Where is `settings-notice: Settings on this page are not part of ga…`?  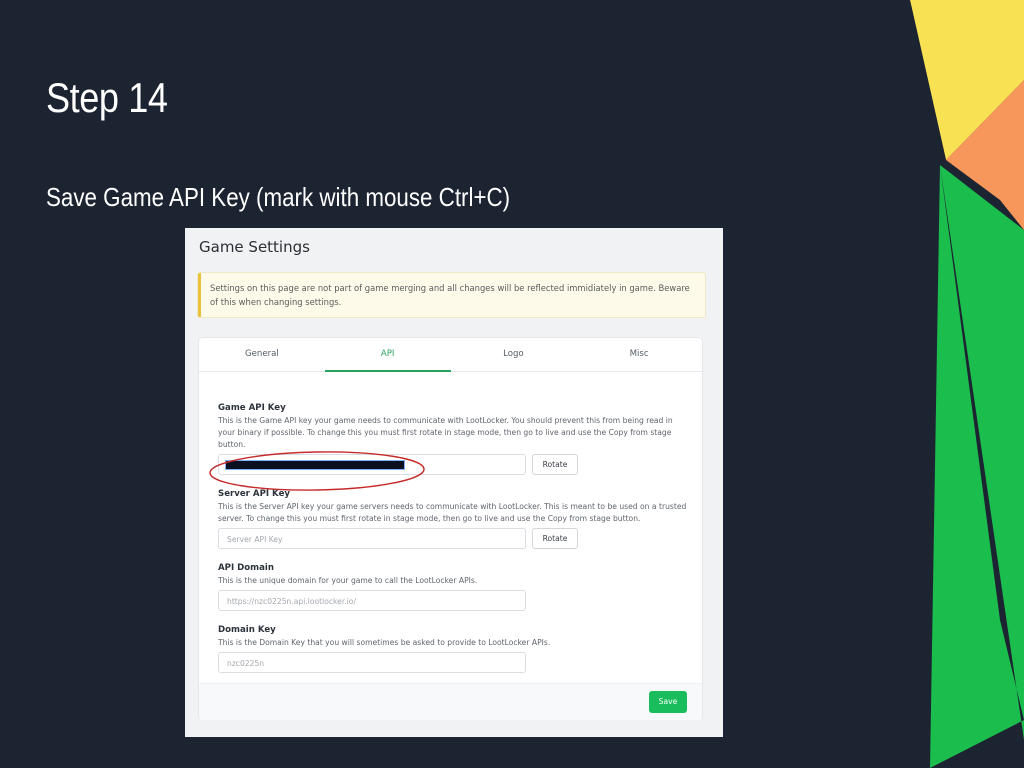
settings-notice: Settings on this page are not part of ga… is located at coordinates (451, 295).